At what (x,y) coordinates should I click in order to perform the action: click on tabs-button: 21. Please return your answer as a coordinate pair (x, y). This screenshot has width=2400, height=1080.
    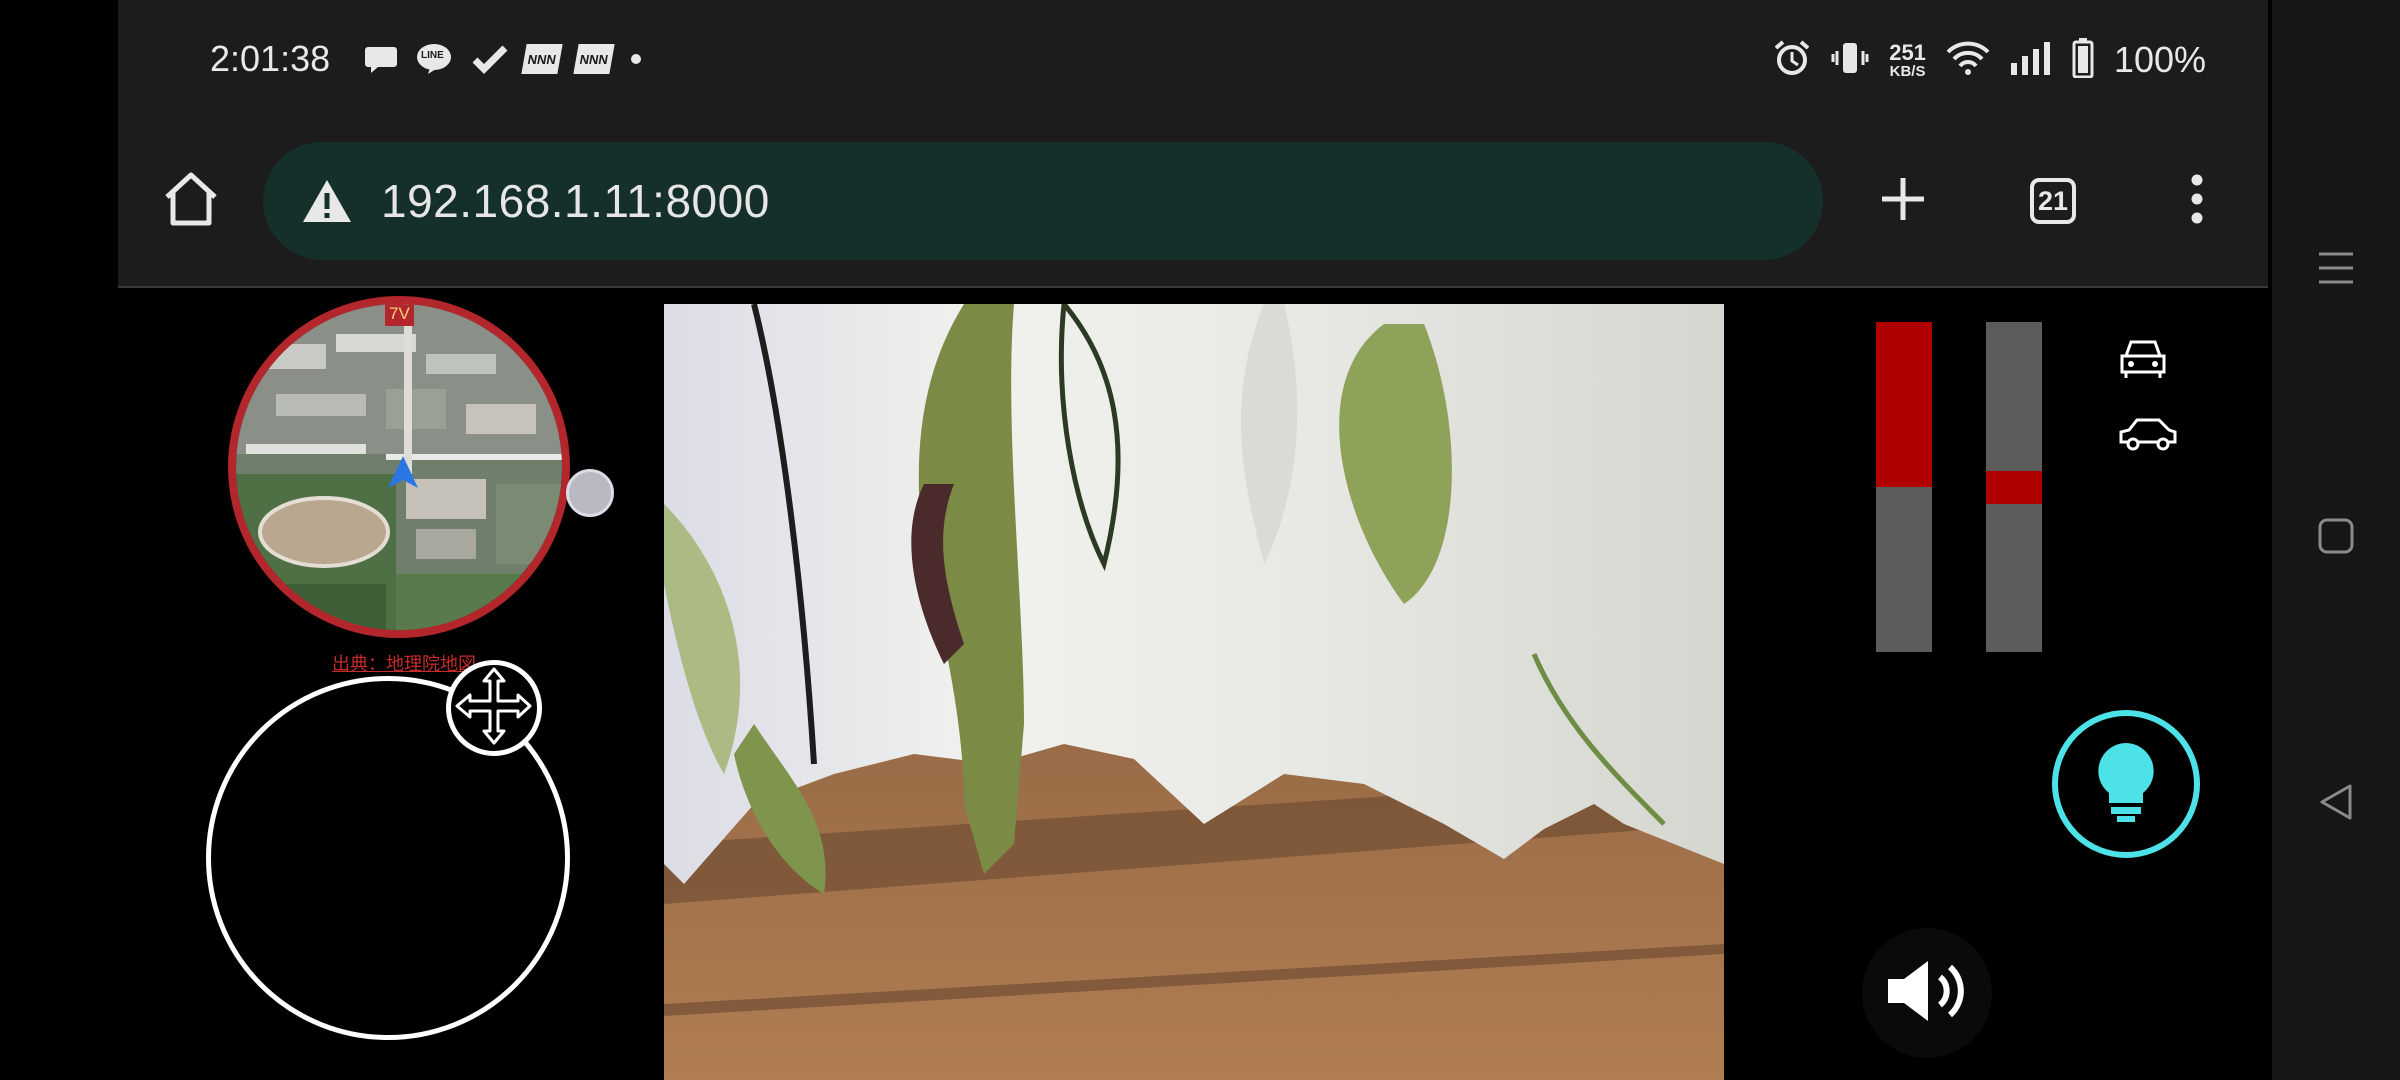
    Looking at the image, I should click on (2053, 201).